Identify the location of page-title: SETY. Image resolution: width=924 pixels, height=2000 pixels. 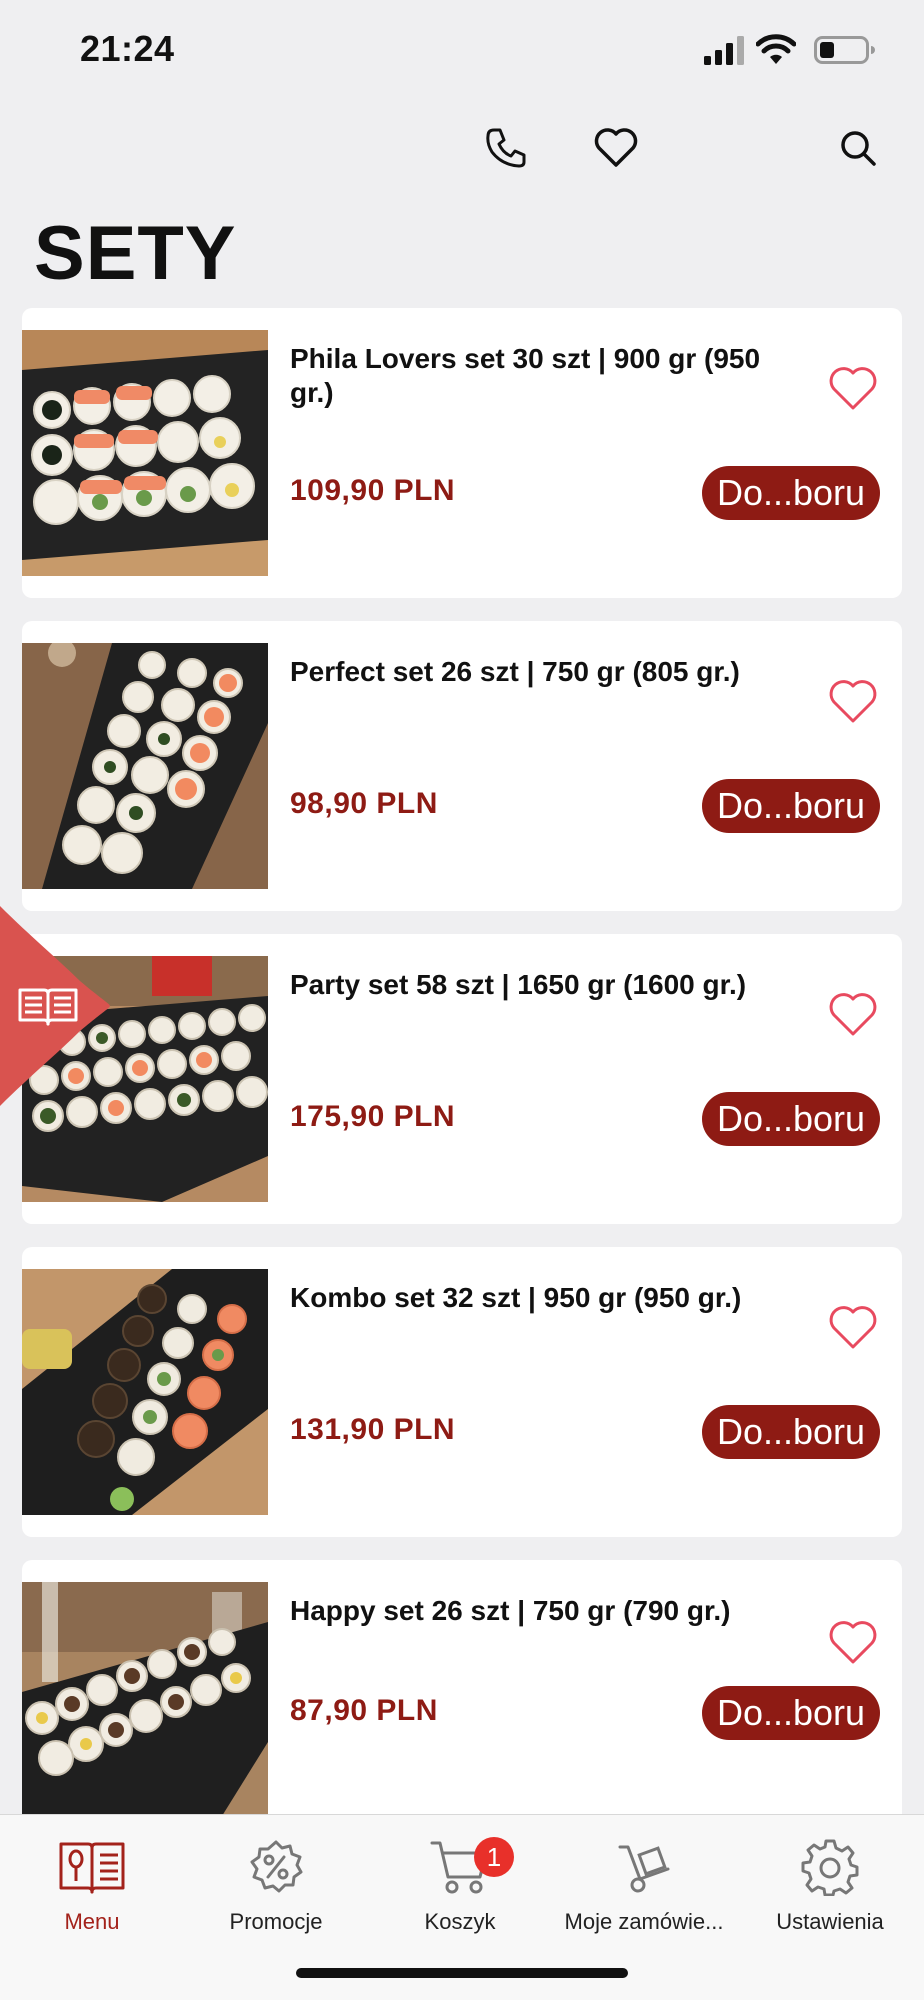
(135, 253).